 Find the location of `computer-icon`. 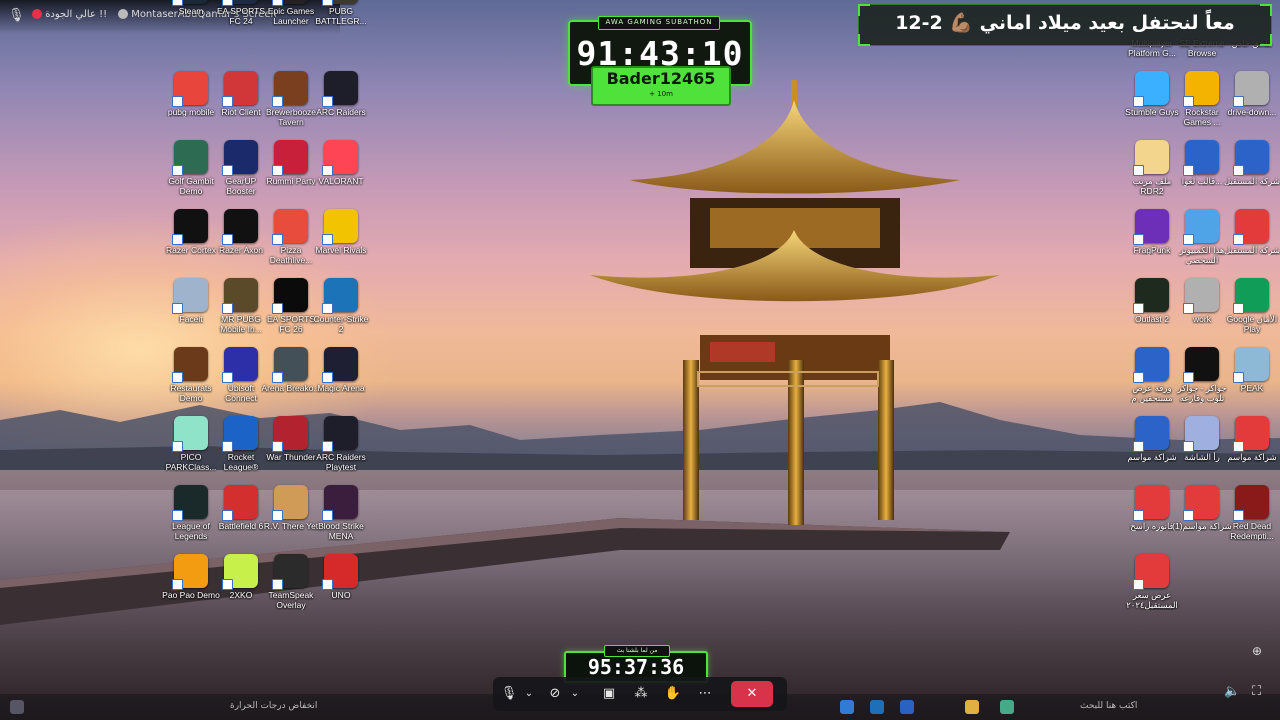

computer-icon is located at coordinates (1201, 227).